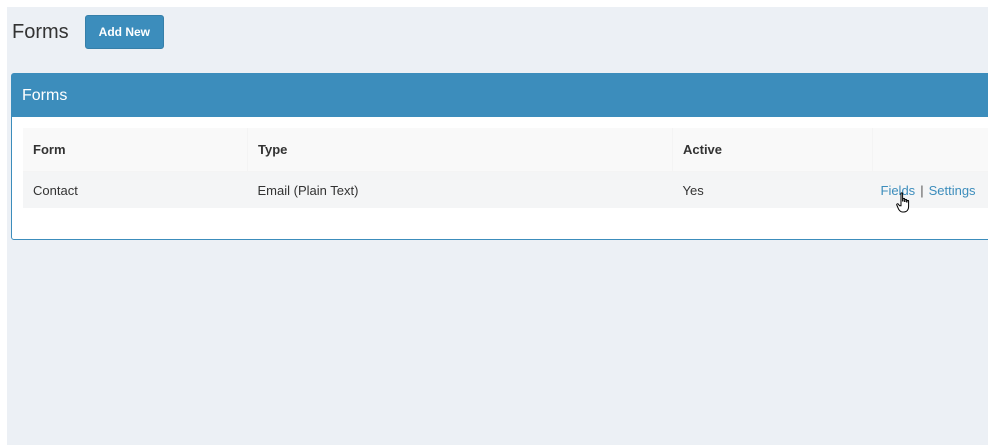 This screenshot has width=988, height=445. I want to click on column-header-type: Type, so click(460, 150).